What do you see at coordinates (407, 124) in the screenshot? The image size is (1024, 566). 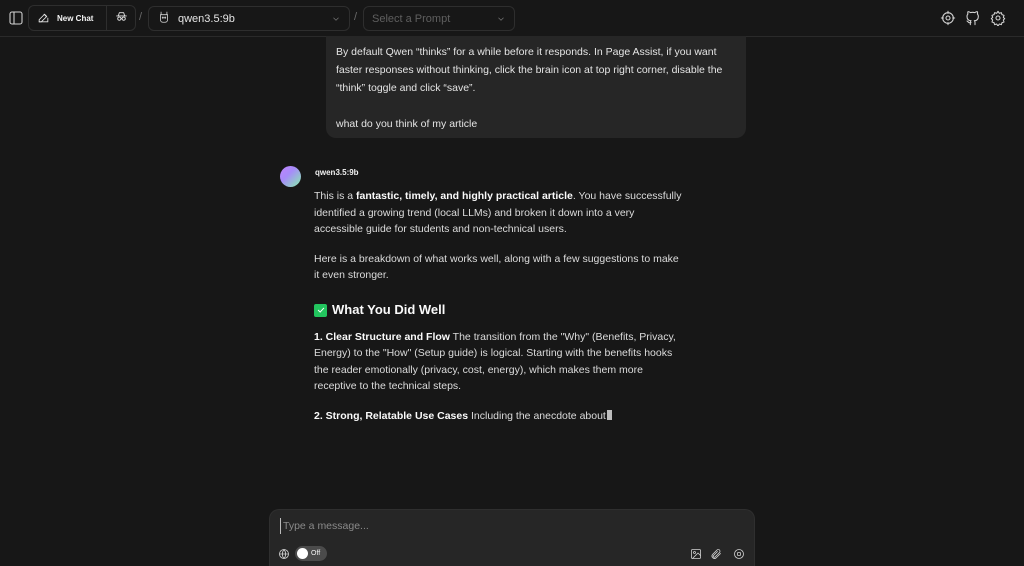 I see `user-message-paragraph: what do you think of my article` at bounding box center [407, 124].